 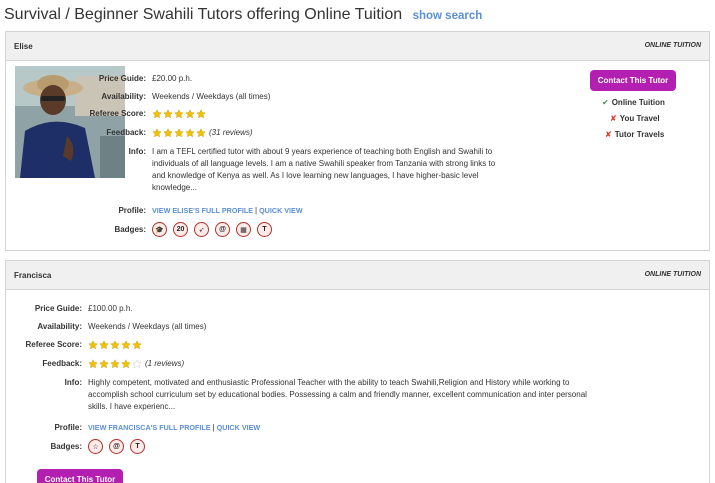 What do you see at coordinates (110, 308) in the screenshot?
I see `price-value: £100.00 p.h.` at bounding box center [110, 308].